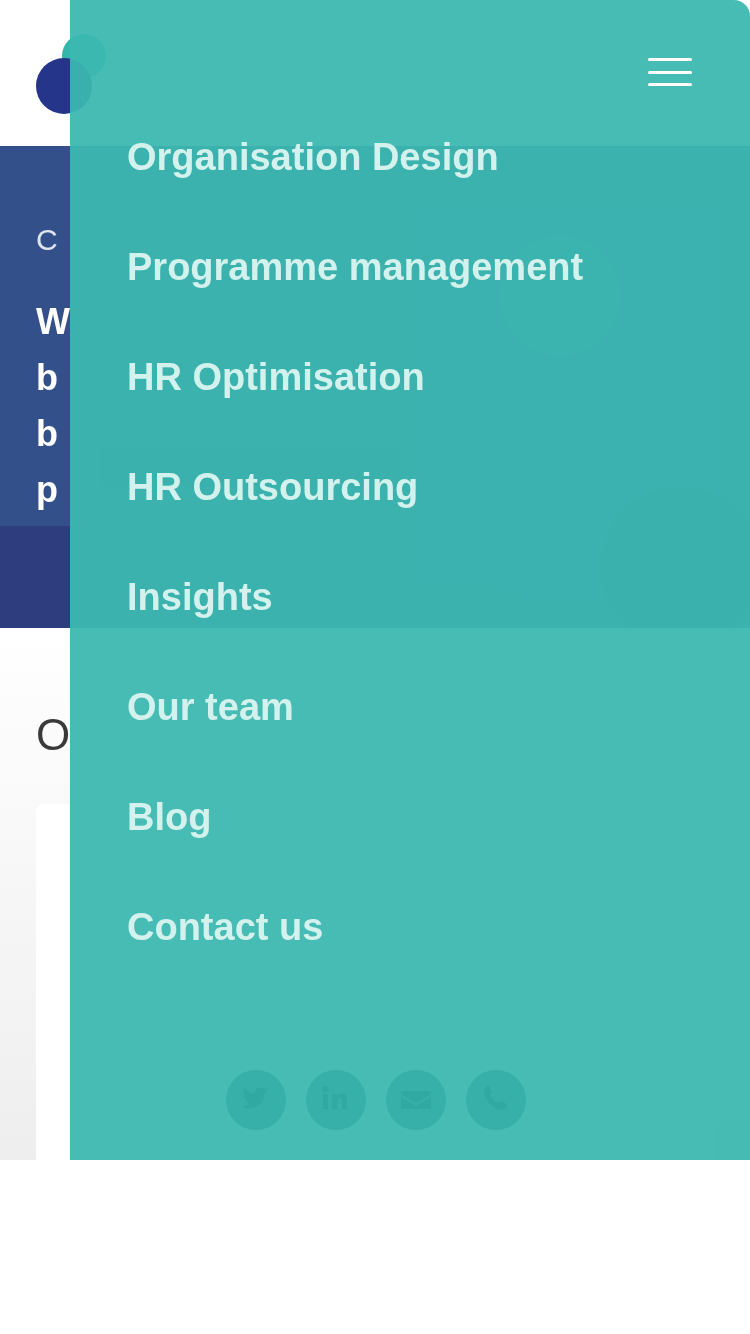 The image size is (750, 1334). I want to click on menu-item: HR Optimisation, so click(276, 377).